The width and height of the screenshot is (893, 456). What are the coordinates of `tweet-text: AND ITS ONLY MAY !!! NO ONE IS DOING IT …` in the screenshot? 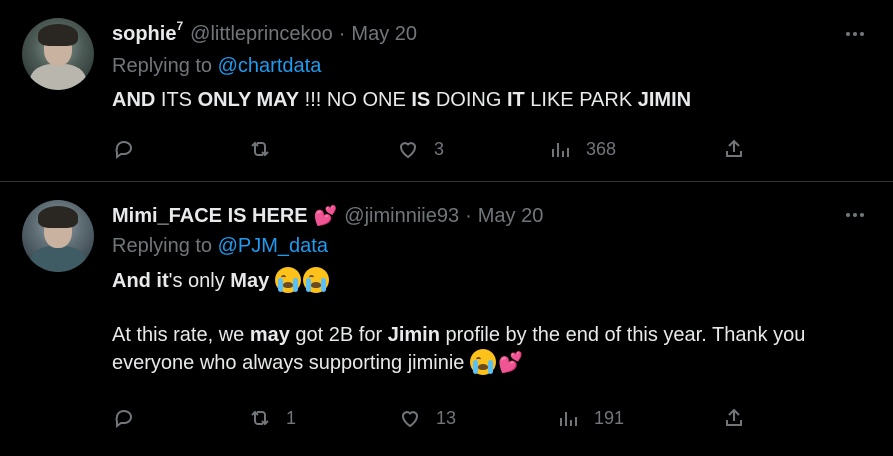 It's located at (402, 100).